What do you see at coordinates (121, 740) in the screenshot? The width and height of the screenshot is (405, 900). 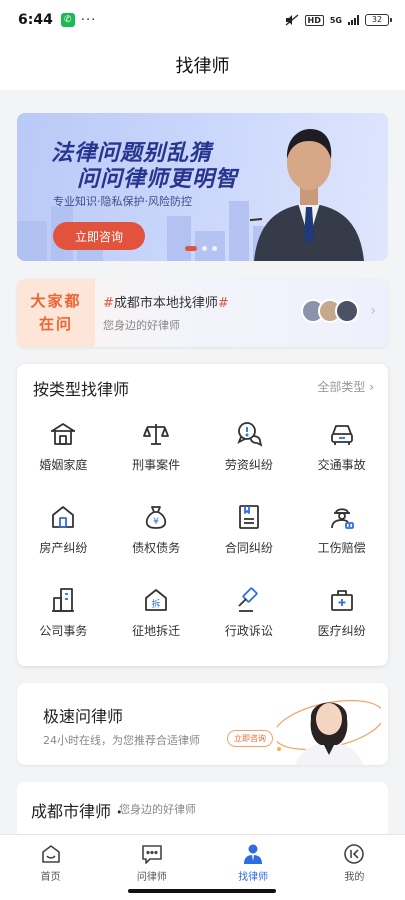 I see `quick-ask-subtitle: 24小时在线，为您推荐合适律师` at bounding box center [121, 740].